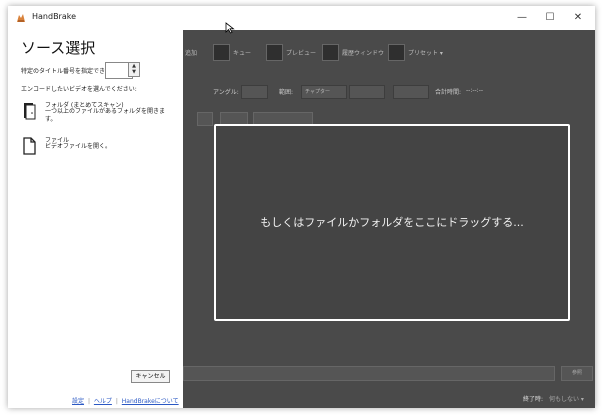  I want to click on maximize-button: ☐, so click(550, 18).